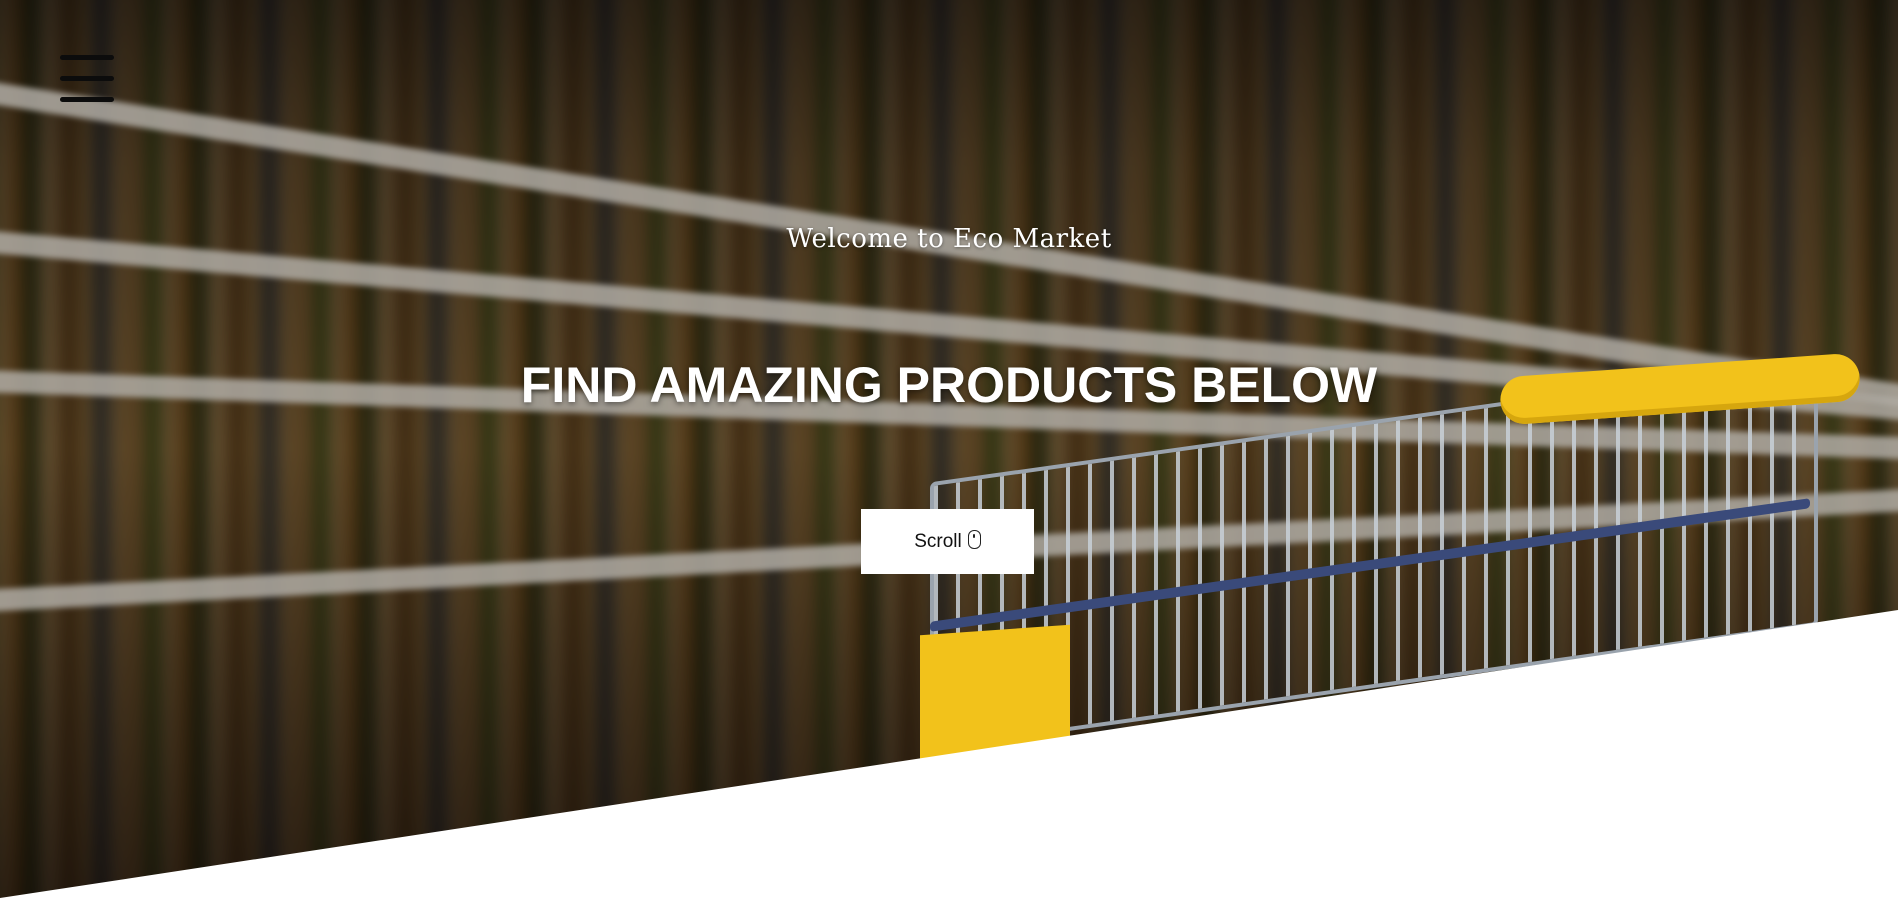  What do you see at coordinates (949, 239) in the screenshot?
I see `welcome-text: Welcome to Eco Market` at bounding box center [949, 239].